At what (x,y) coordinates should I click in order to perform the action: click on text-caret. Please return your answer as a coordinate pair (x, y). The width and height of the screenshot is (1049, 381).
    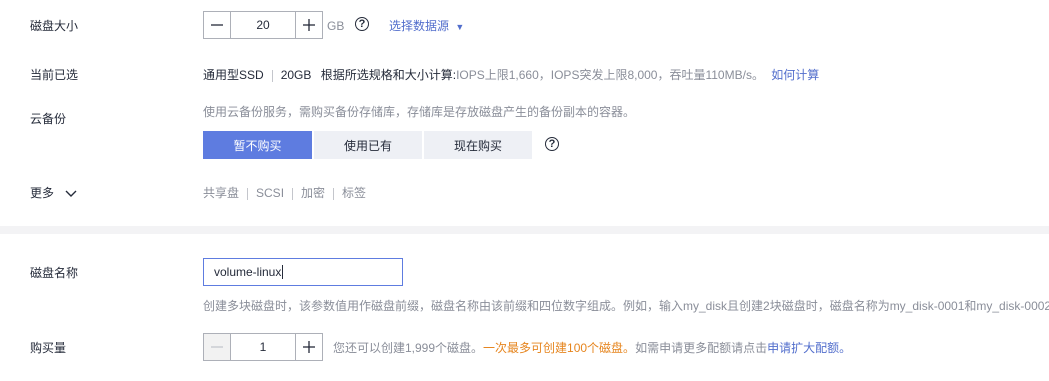
    Looking at the image, I should click on (283, 272).